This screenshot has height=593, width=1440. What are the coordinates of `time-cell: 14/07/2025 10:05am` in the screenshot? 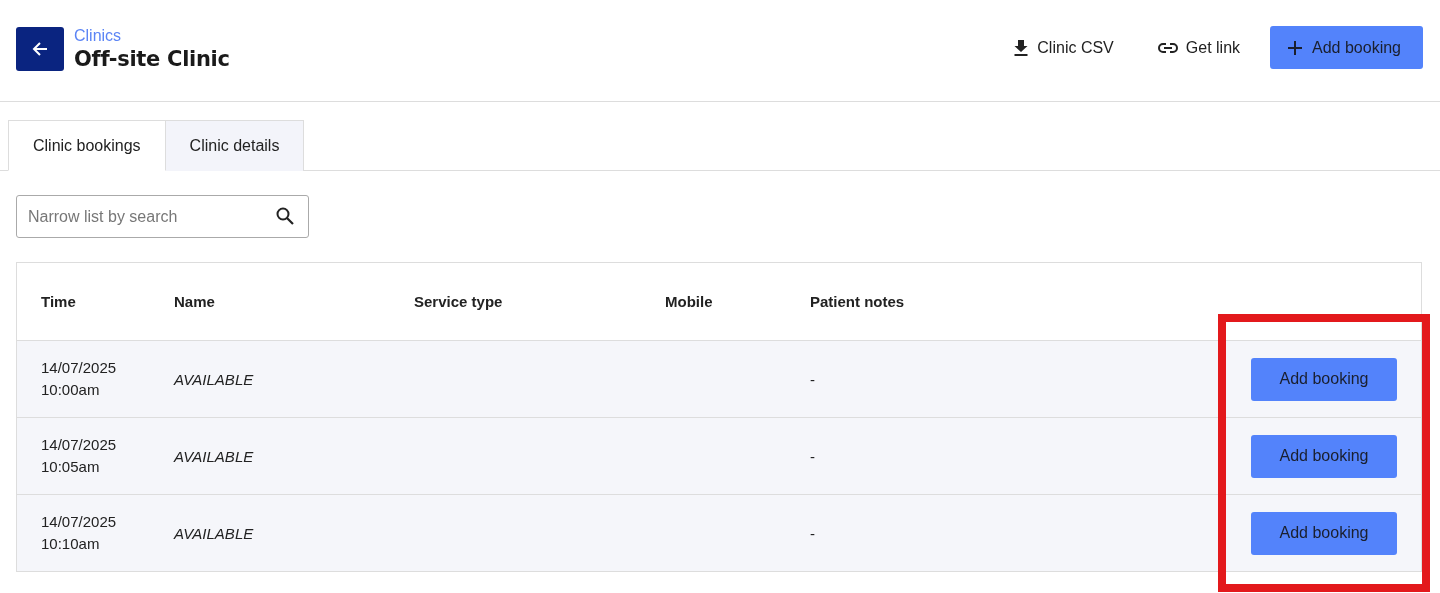 It's located at (79, 455).